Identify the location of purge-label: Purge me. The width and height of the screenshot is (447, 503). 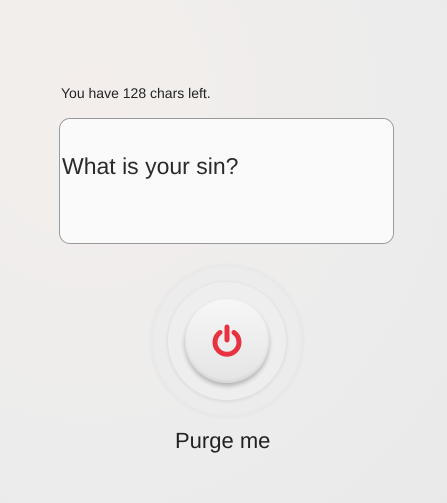
(222, 441).